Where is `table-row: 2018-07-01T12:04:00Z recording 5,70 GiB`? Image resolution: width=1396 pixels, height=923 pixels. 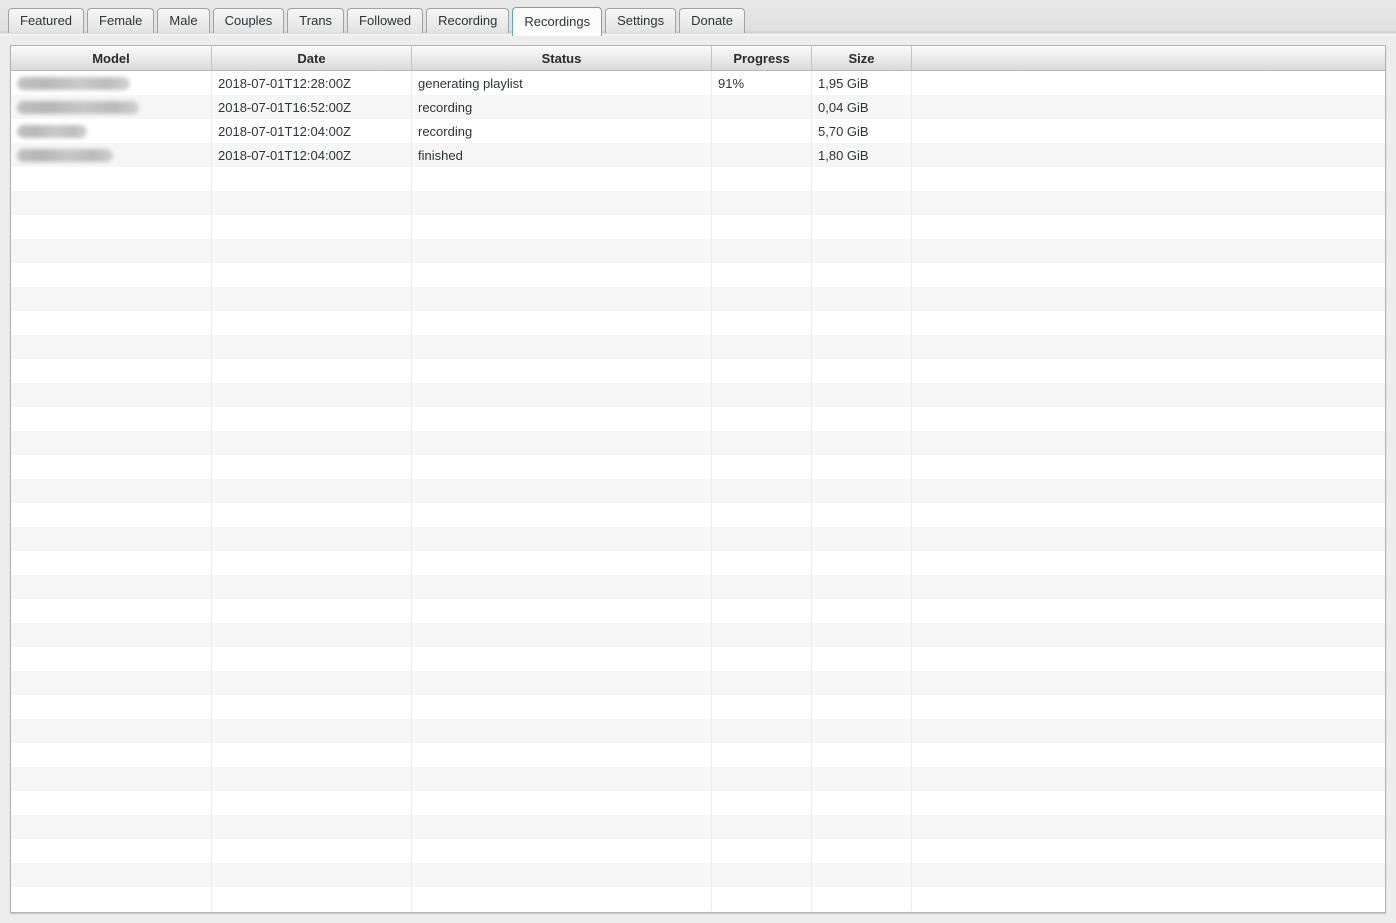
table-row: 2018-07-01T12:04:00Z recording 5,70 GiB is located at coordinates (698, 131).